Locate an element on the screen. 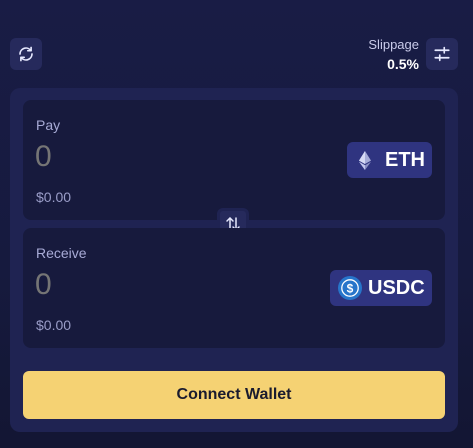 This screenshot has width=473, height=448. ethereum-icon is located at coordinates (365, 160).